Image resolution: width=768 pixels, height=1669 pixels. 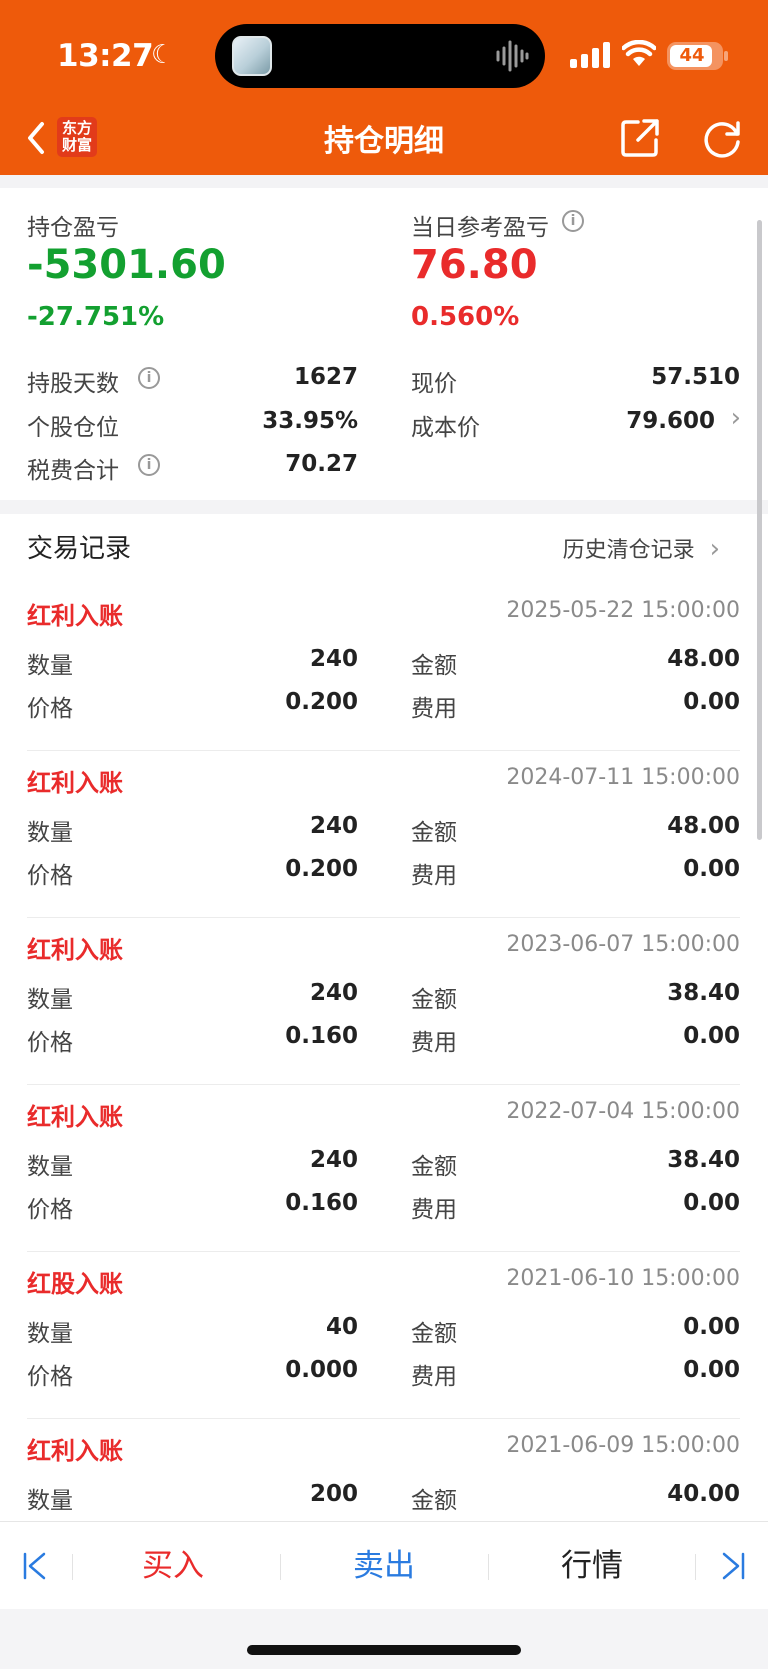 I want to click on record-datetime: 2023-06-07 15:00:00, so click(x=623, y=944).